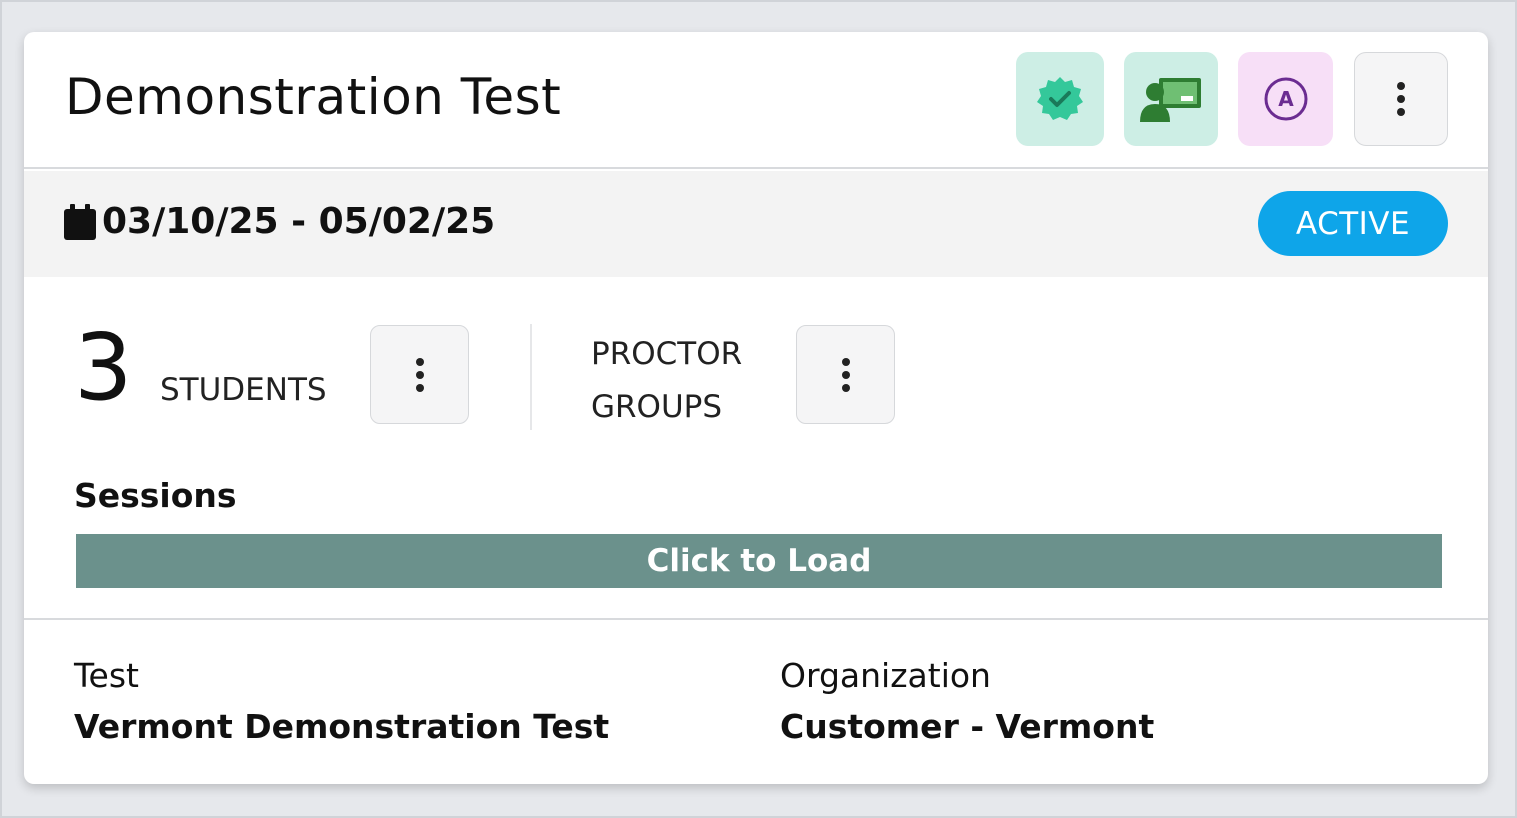  I want to click on card-more-button, so click(1401, 99).